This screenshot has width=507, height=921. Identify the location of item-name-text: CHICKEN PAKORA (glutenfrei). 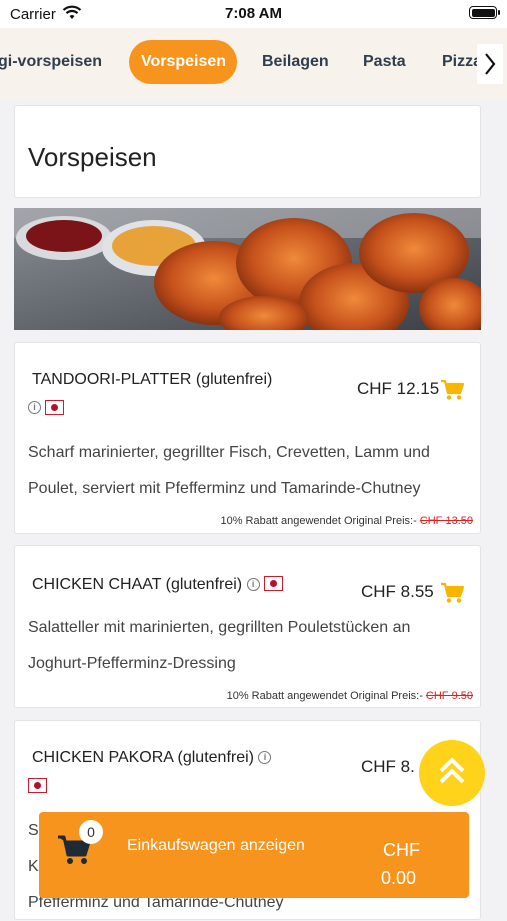
(143, 757).